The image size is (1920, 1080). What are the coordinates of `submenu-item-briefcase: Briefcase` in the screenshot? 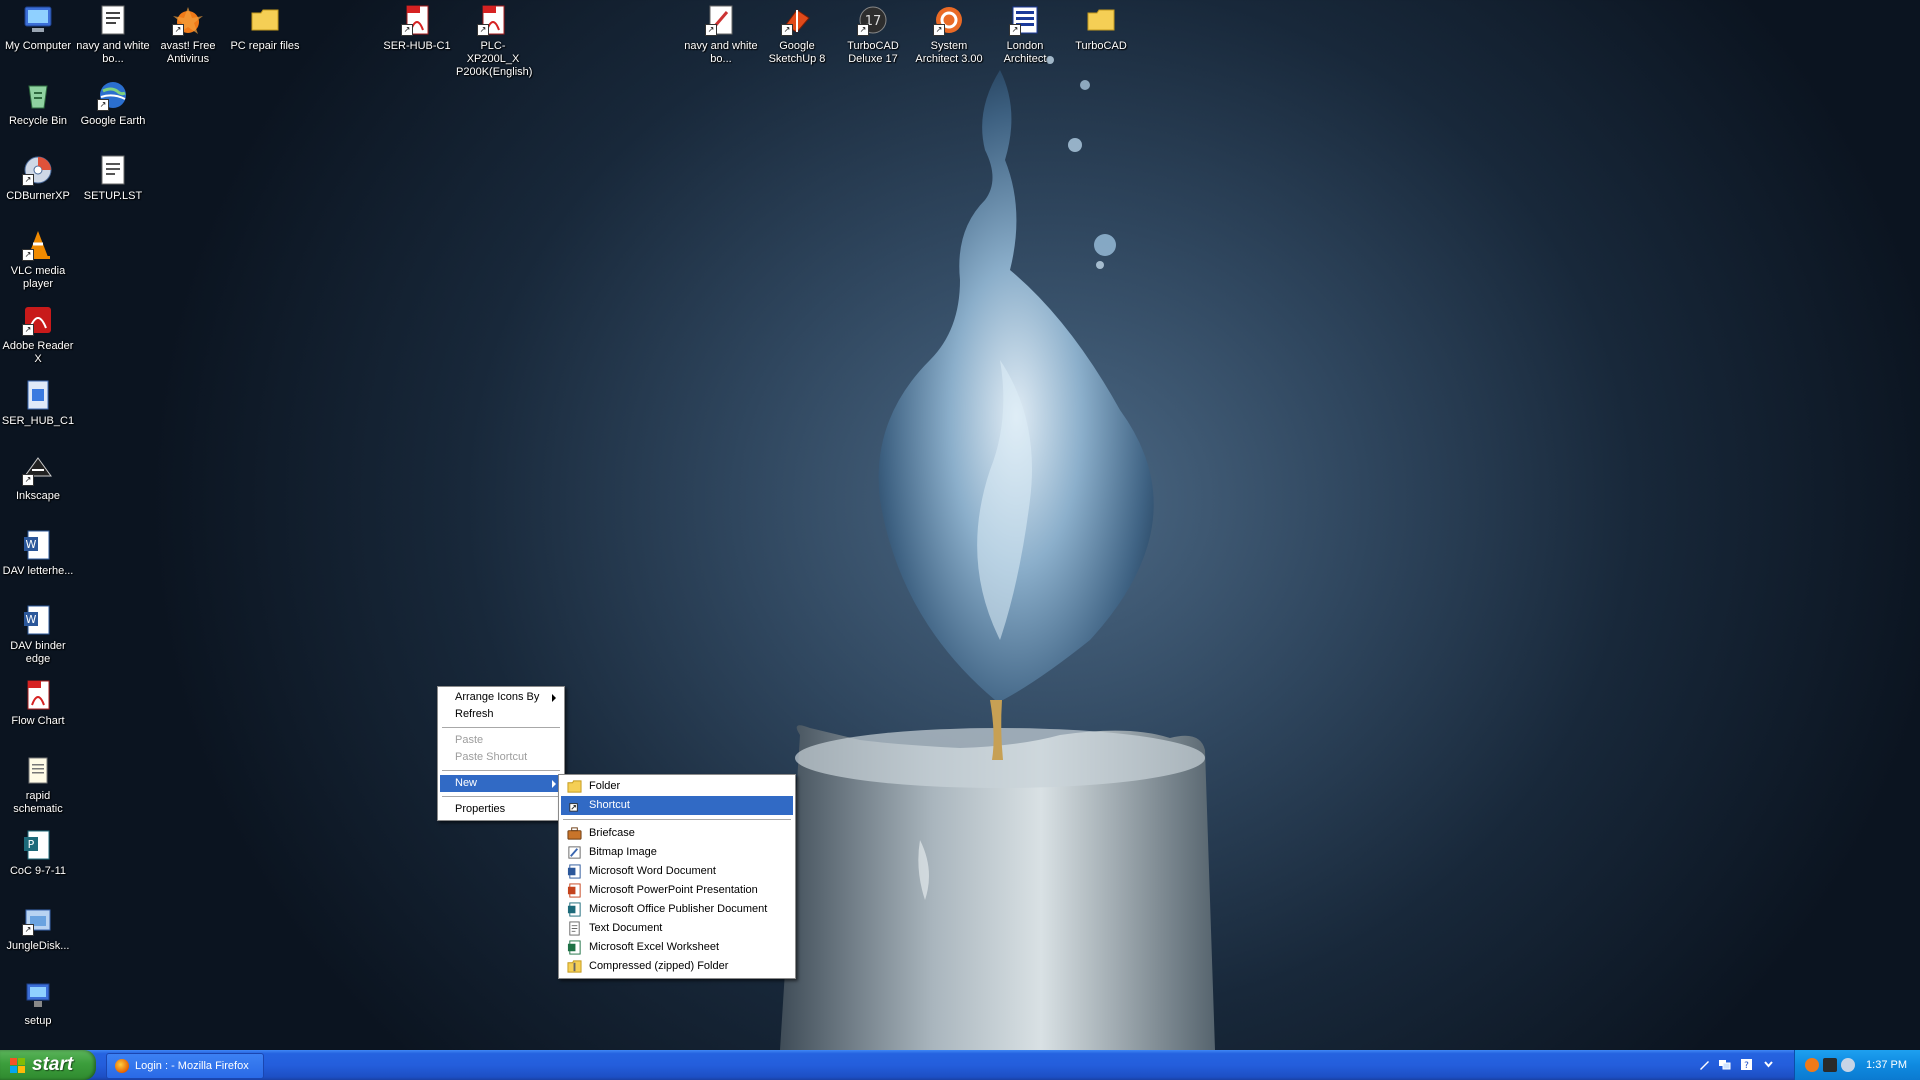 It's located at (677, 833).